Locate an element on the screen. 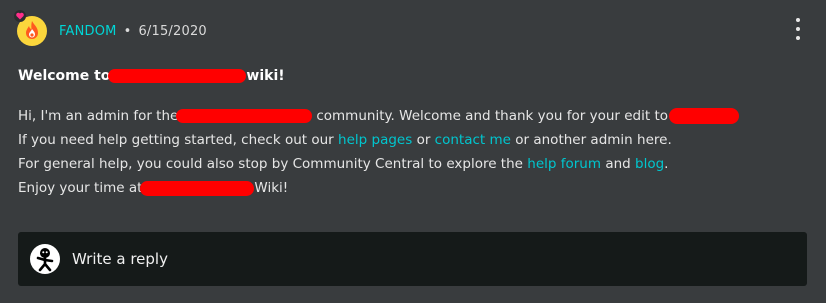  post-title: Welcome to wiki! is located at coordinates (151, 76).